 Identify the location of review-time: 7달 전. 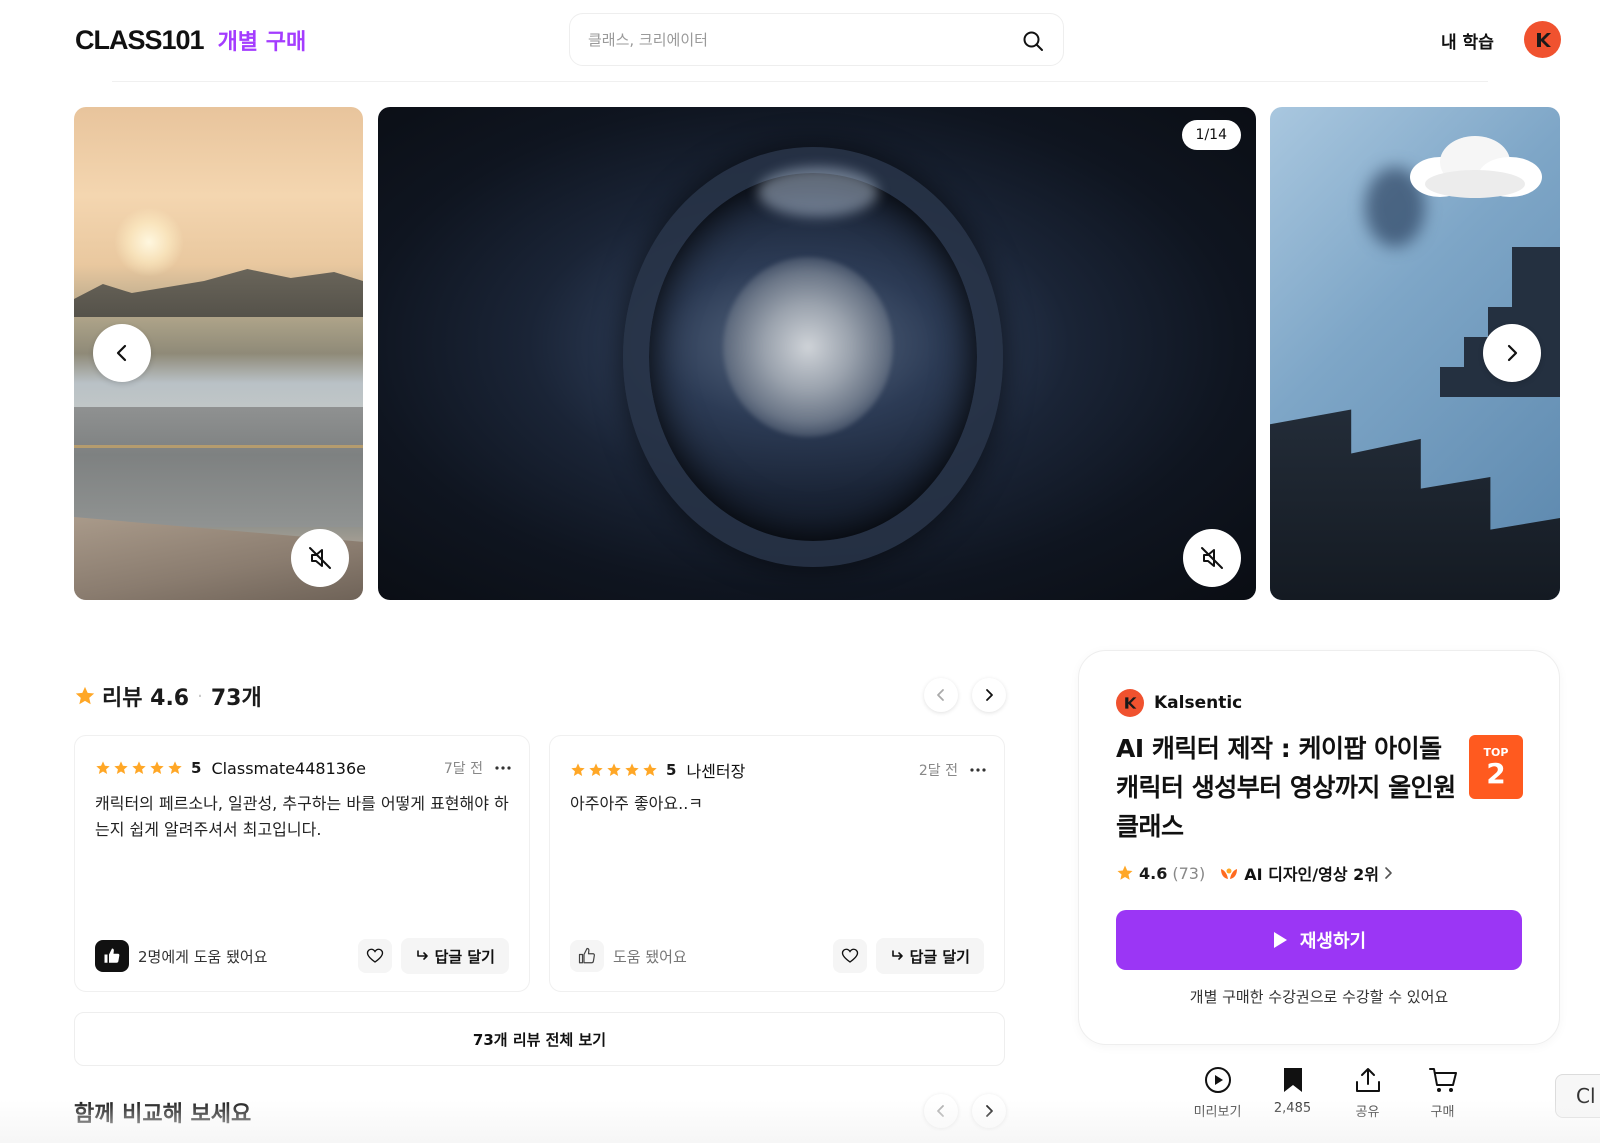
(463, 769).